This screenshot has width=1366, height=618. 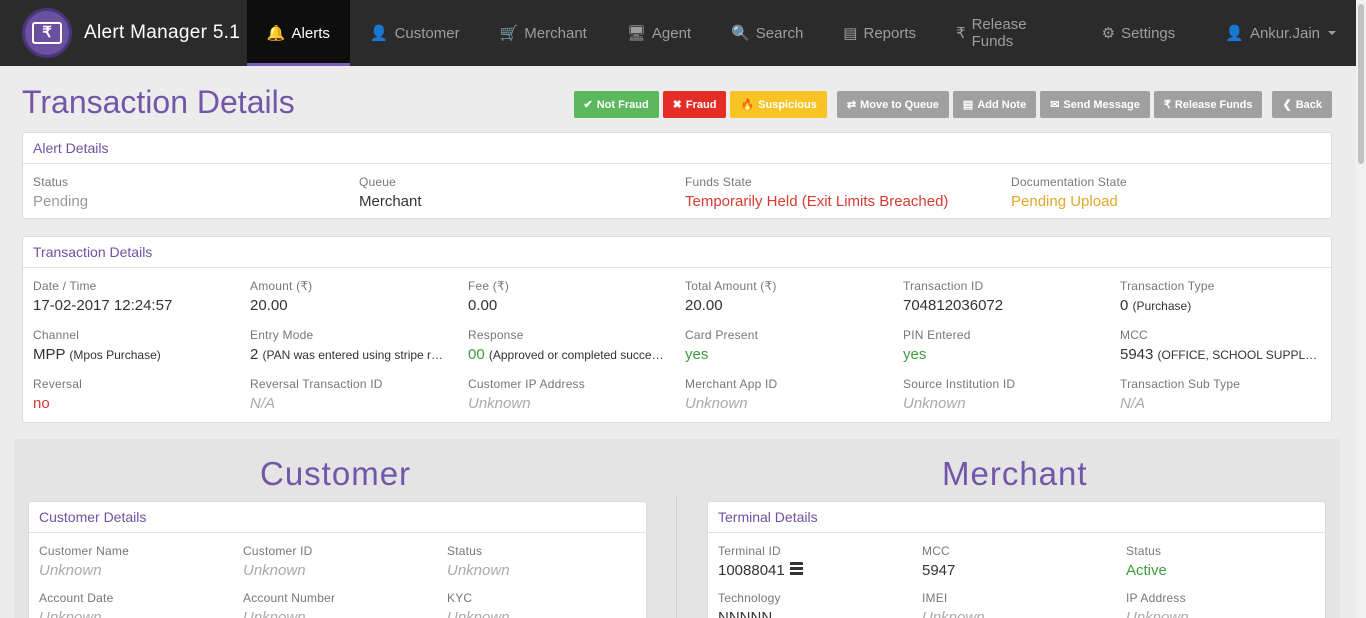 I want to click on channel-desc: (Mpos Purchase), so click(x=115, y=355).